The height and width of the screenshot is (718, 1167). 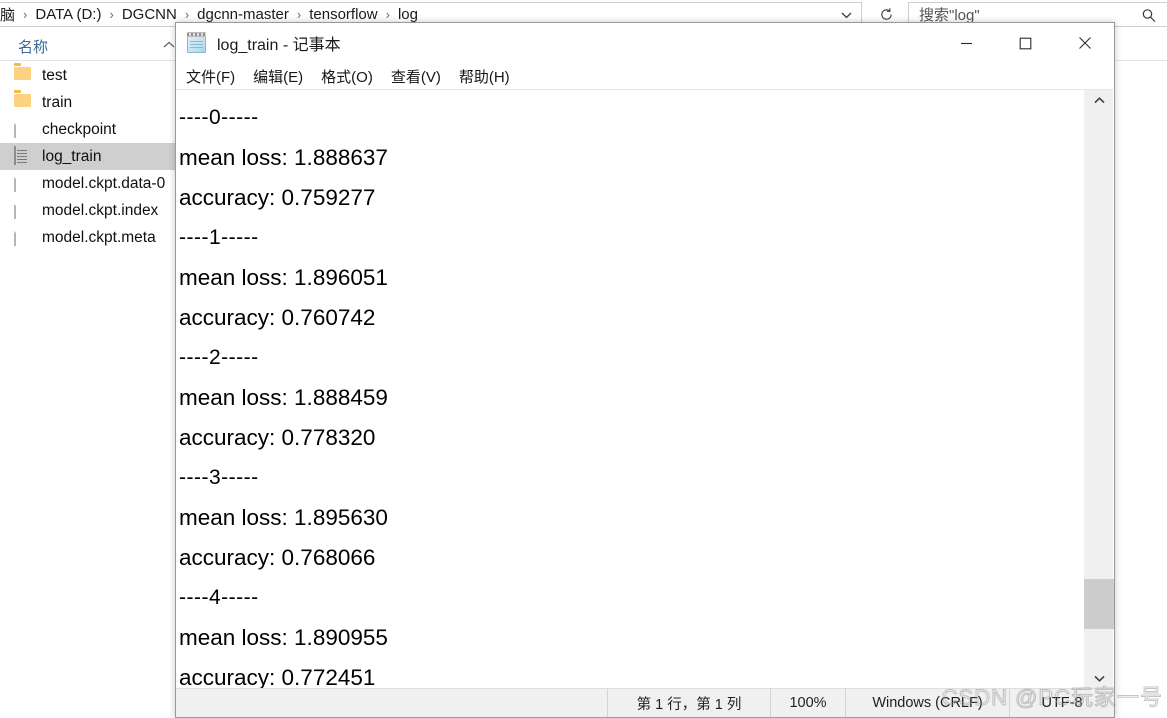 What do you see at coordinates (1084, 43) in the screenshot?
I see `close-button` at bounding box center [1084, 43].